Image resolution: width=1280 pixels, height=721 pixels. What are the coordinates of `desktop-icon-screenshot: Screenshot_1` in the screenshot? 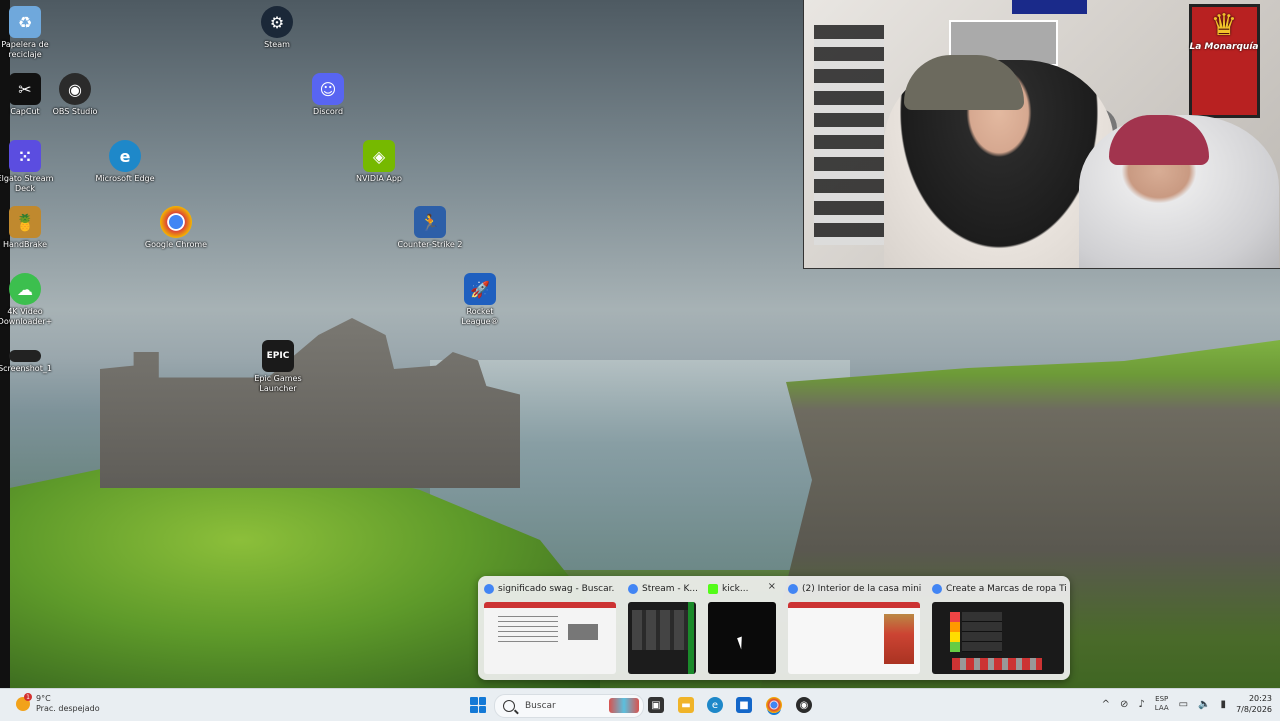 It's located at (29, 362).